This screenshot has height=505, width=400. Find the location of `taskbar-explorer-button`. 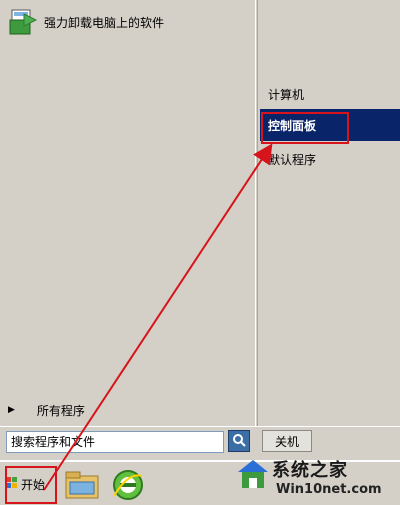

taskbar-explorer-button is located at coordinates (82, 485).